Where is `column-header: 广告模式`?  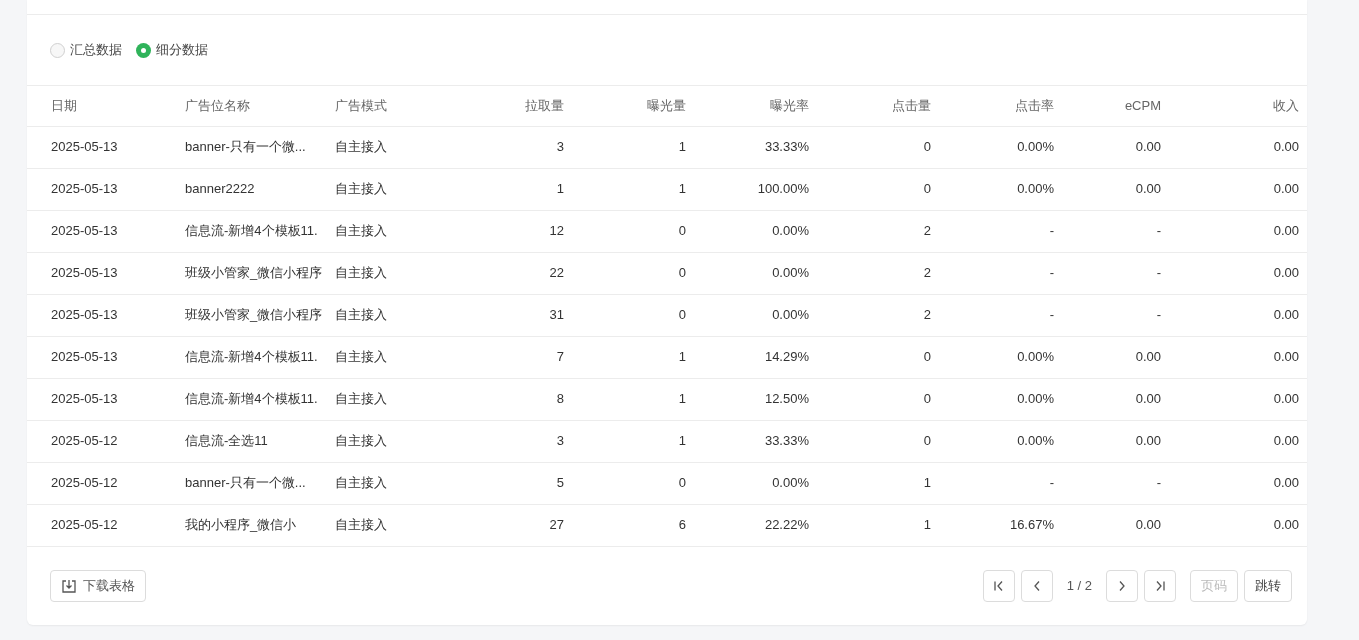 column-header: 广告模式 is located at coordinates (361, 105).